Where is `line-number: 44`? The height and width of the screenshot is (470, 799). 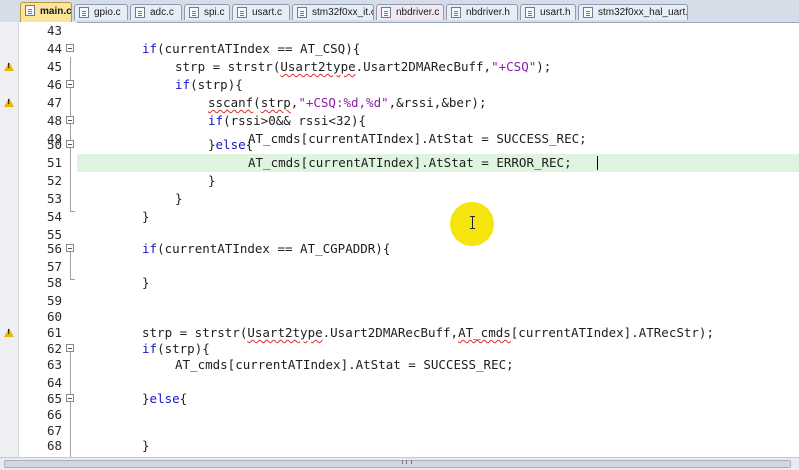
line-number: 44 is located at coordinates (54, 48).